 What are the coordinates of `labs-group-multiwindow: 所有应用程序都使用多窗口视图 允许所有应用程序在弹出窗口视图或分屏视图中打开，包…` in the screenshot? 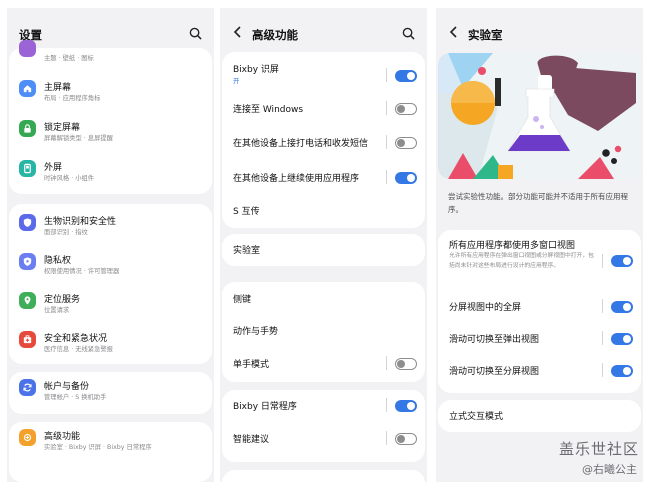 It's located at (539, 311).